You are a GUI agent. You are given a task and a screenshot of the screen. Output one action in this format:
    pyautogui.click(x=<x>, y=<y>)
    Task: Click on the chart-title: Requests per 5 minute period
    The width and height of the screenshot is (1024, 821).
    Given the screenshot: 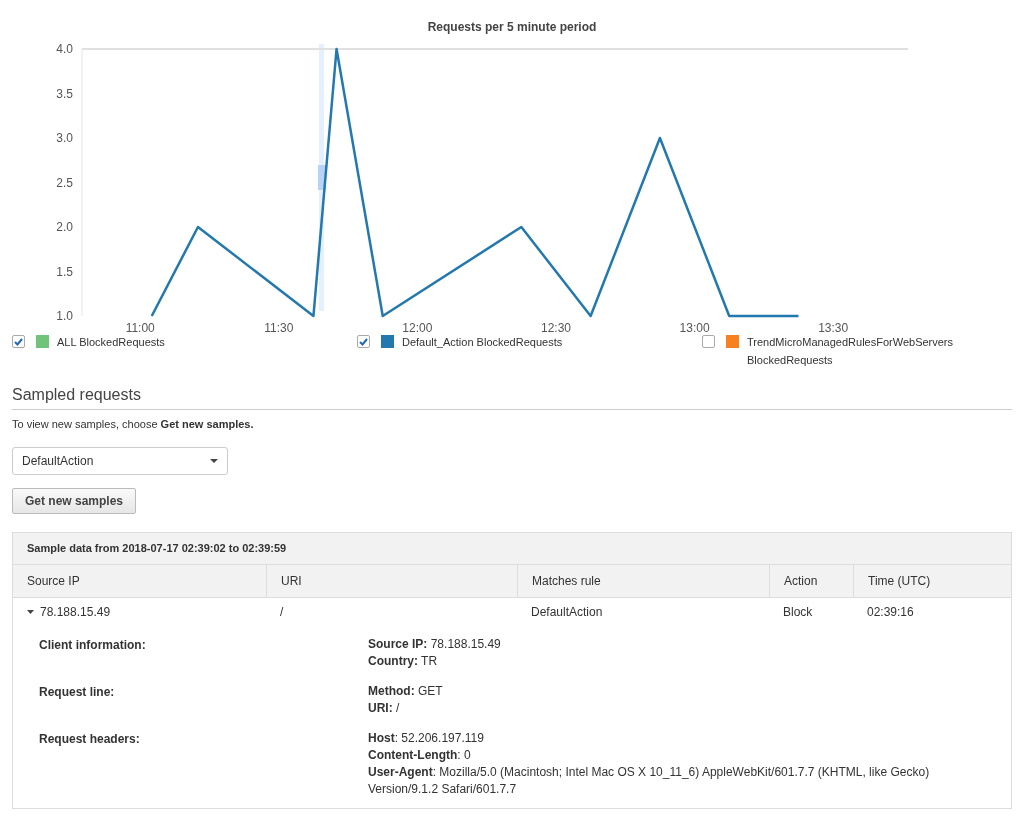 What is the action you would take?
    pyautogui.click(x=512, y=27)
    